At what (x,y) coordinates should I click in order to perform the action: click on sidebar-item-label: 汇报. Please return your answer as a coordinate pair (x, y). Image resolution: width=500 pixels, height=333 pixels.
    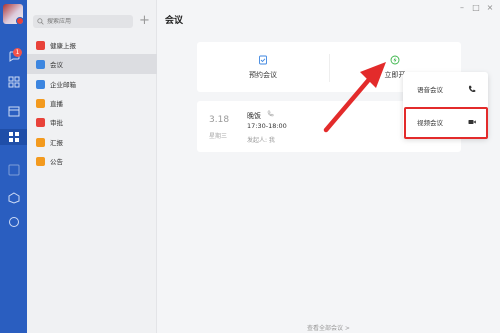
    Looking at the image, I should click on (56, 143).